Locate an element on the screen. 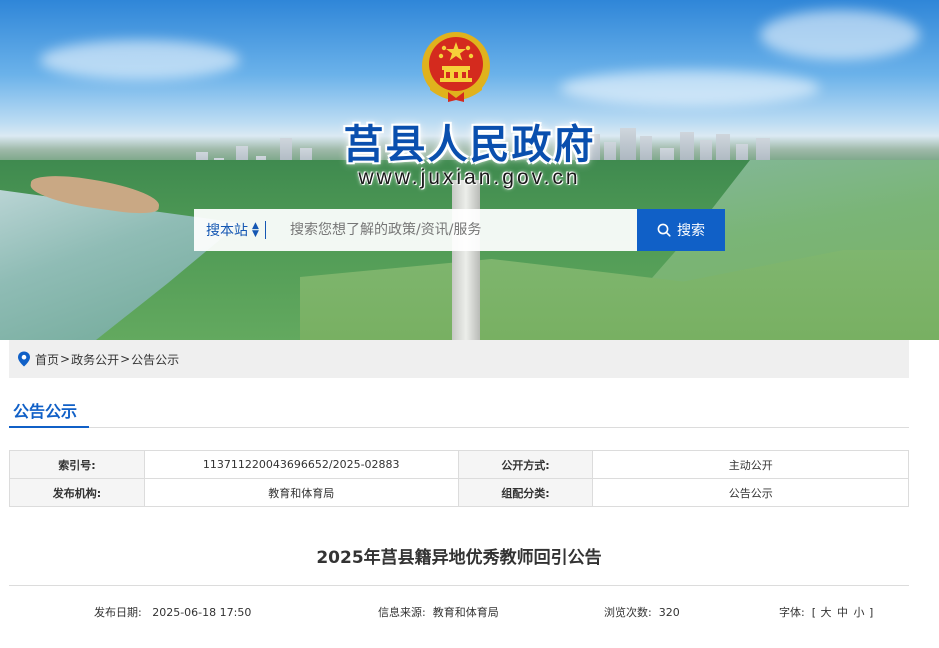 The width and height of the screenshot is (939, 648). category-value: 公告公示 is located at coordinates (750, 492).